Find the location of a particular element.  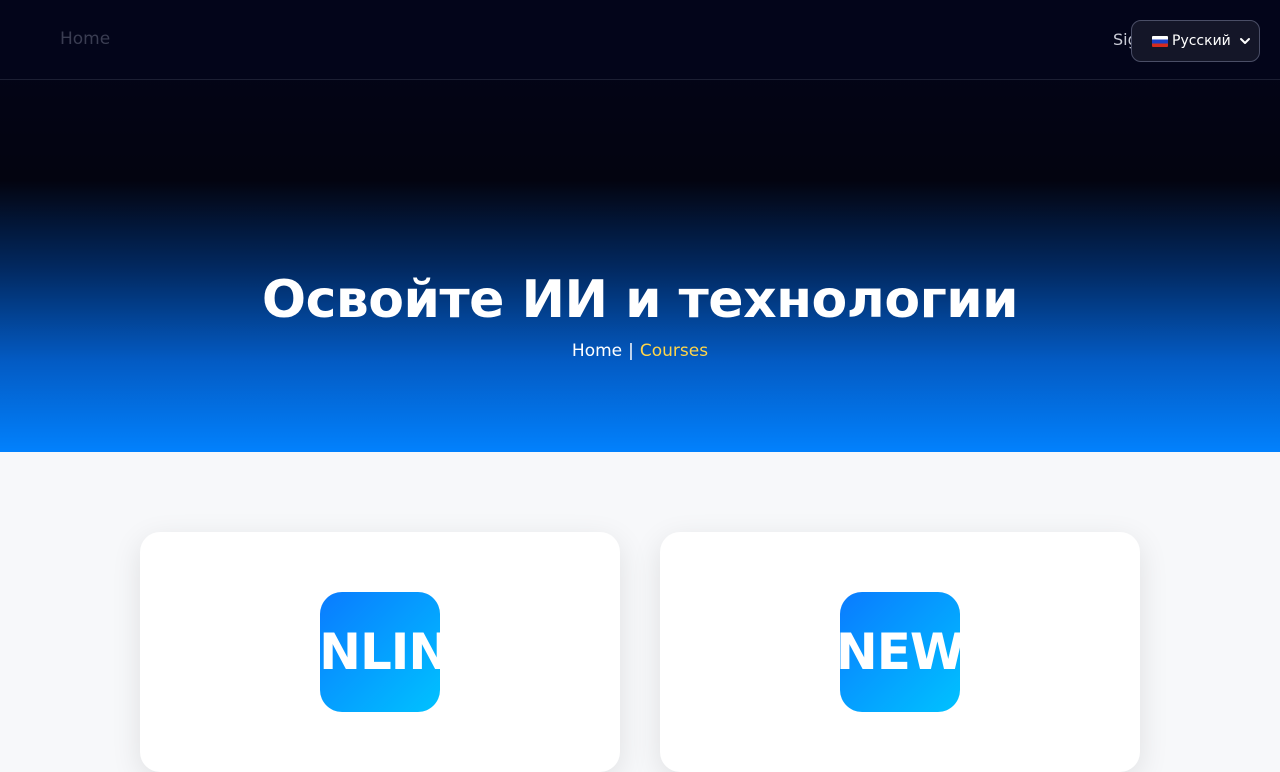

breadcrumb: Home | Courses is located at coordinates (640, 351).